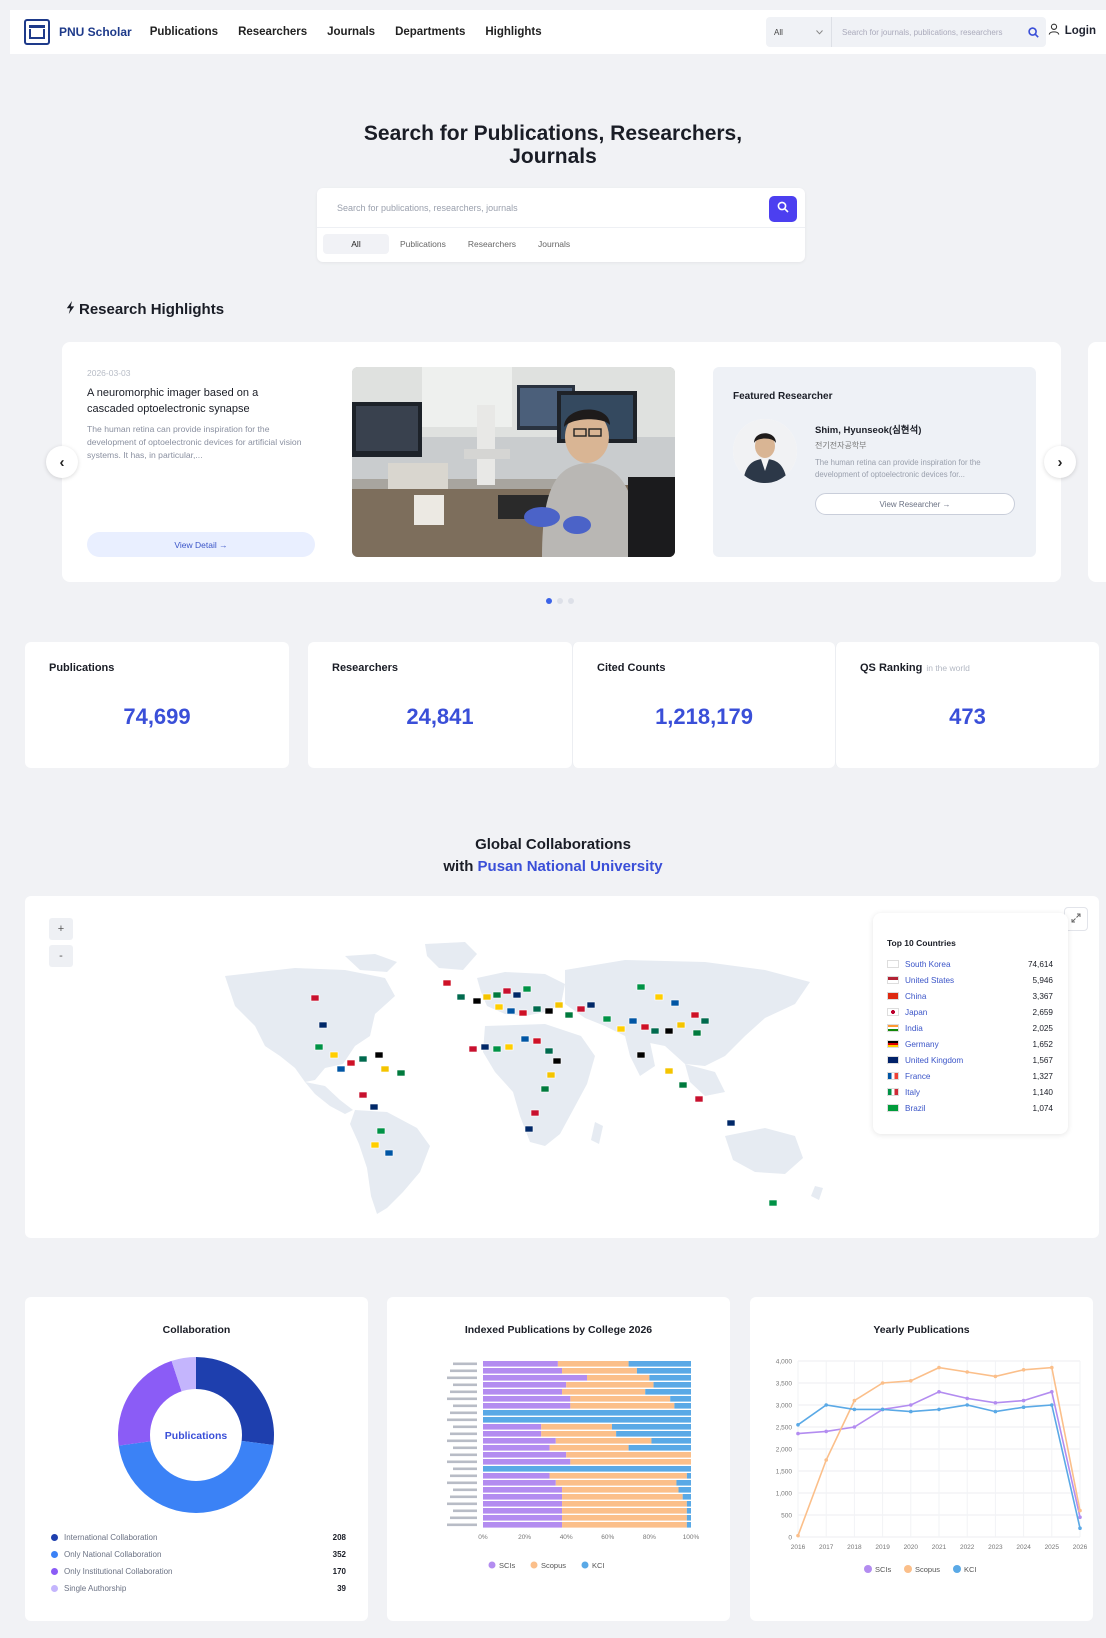 The image size is (1106, 1638). I want to click on carousel-prev-button: ‹, so click(62, 462).